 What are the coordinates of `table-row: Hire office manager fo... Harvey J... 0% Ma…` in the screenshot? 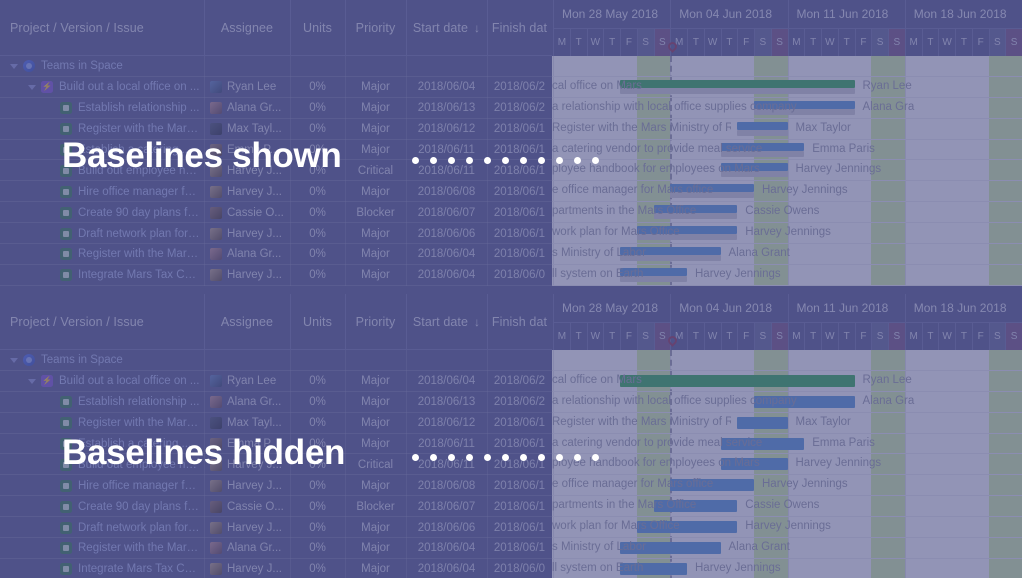 It's located at (276, 192).